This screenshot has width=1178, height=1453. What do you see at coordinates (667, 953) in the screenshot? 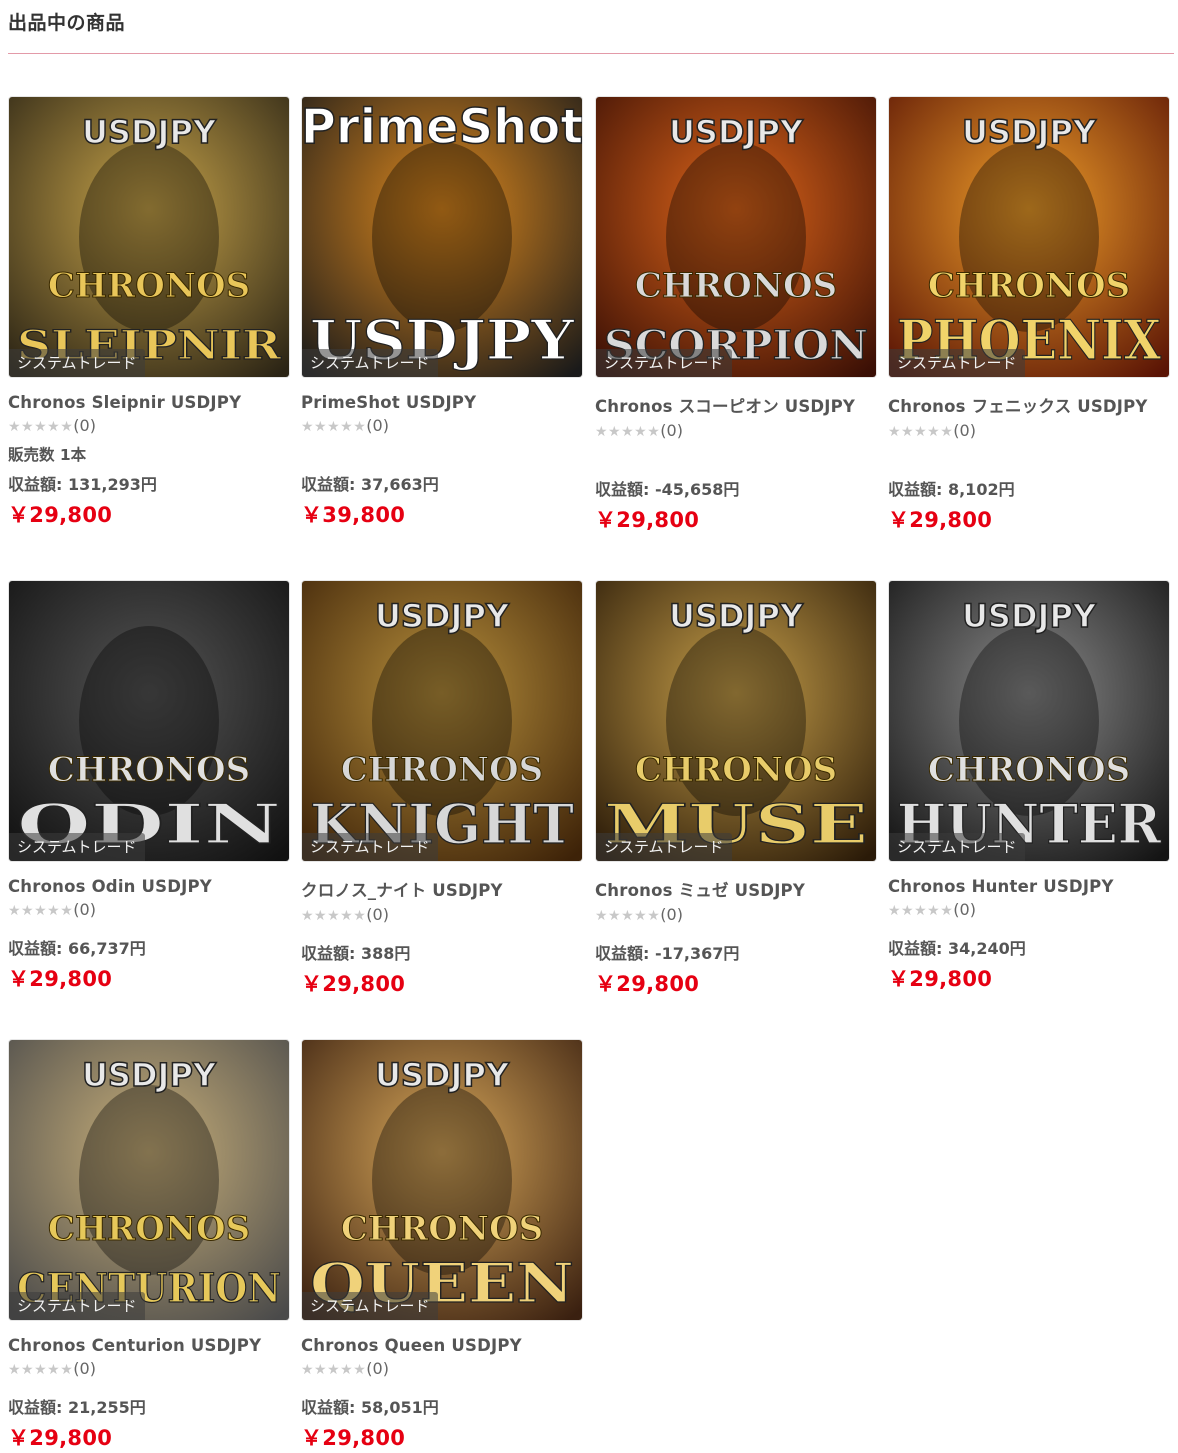
I see `profit-amount: 収益額: -17,367円` at bounding box center [667, 953].